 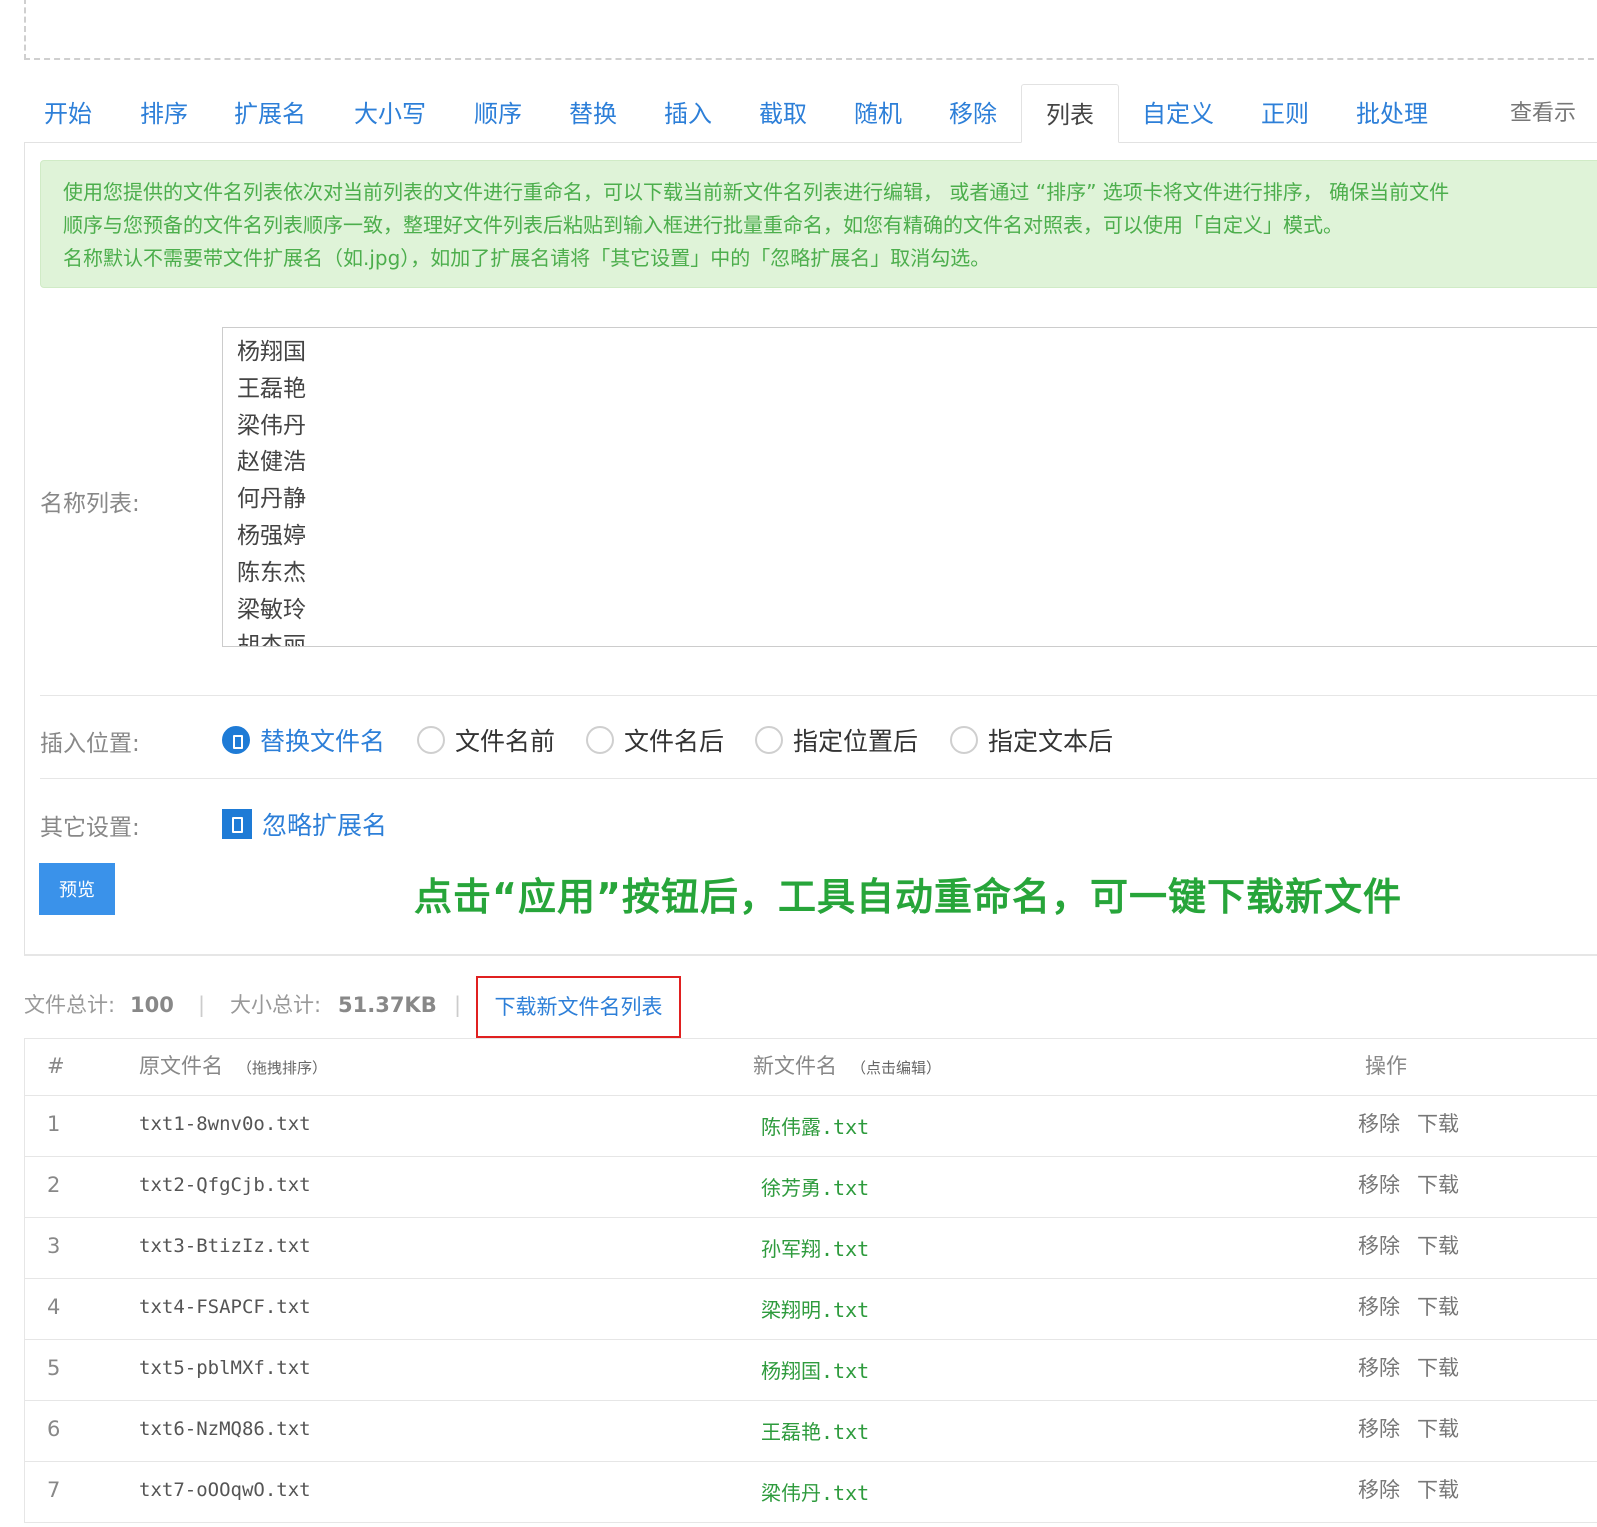 What do you see at coordinates (908, 897) in the screenshot?
I see `annotation-caption: 点击“应用”按钮后，工具自动重命名，可一键下载新文件` at bounding box center [908, 897].